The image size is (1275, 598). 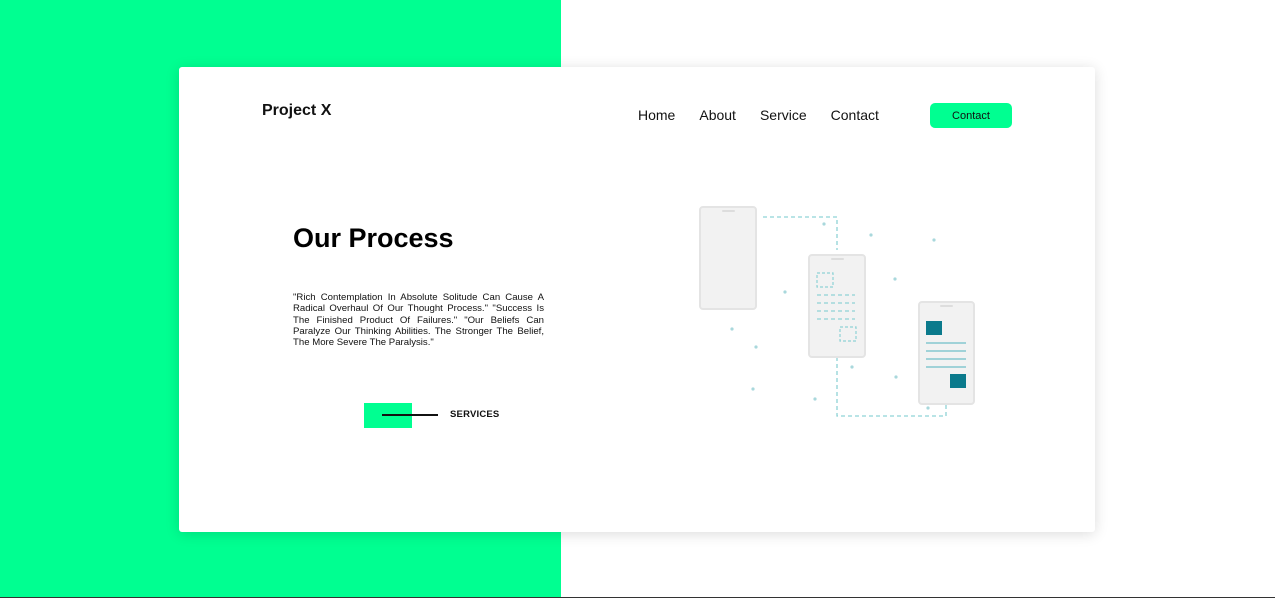 What do you see at coordinates (296, 111) in the screenshot?
I see `brand-logo: Project X` at bounding box center [296, 111].